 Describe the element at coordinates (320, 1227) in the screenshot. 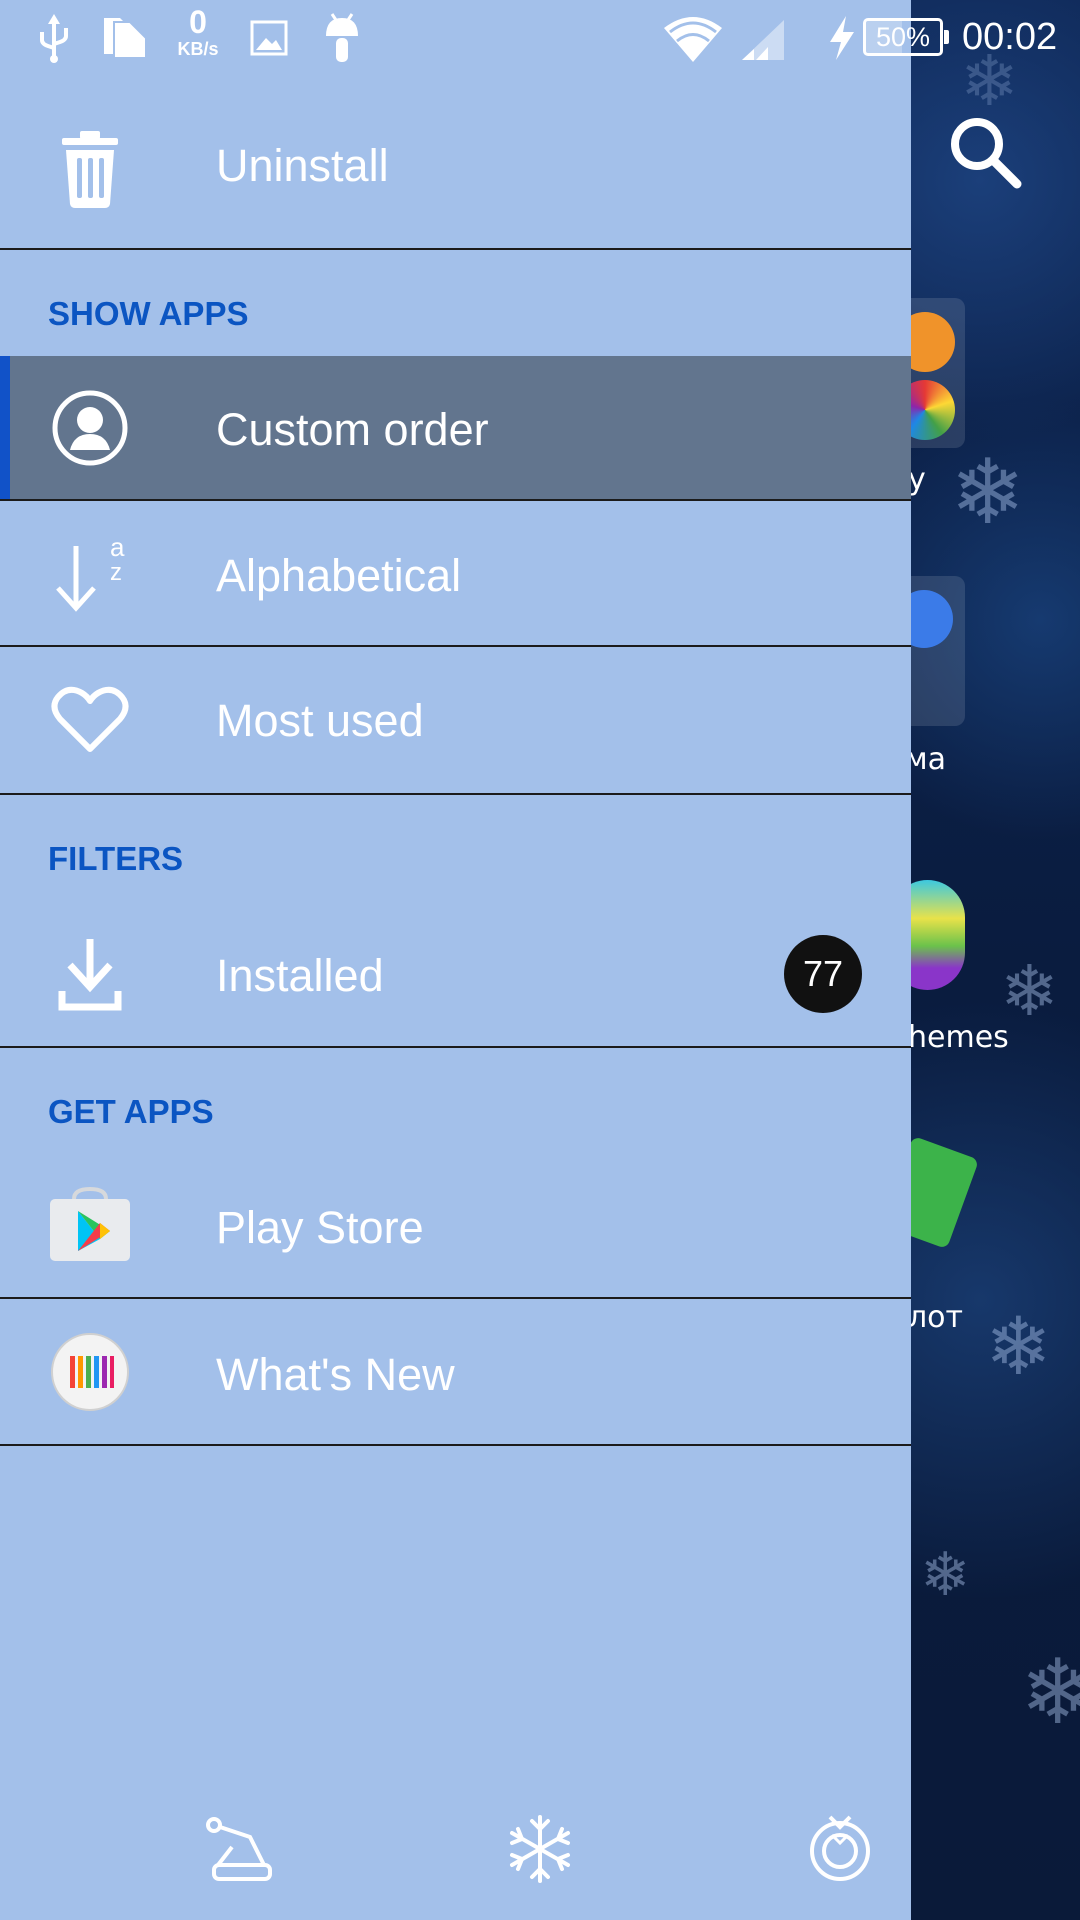

I see `play-store-label: Play Store` at that location.